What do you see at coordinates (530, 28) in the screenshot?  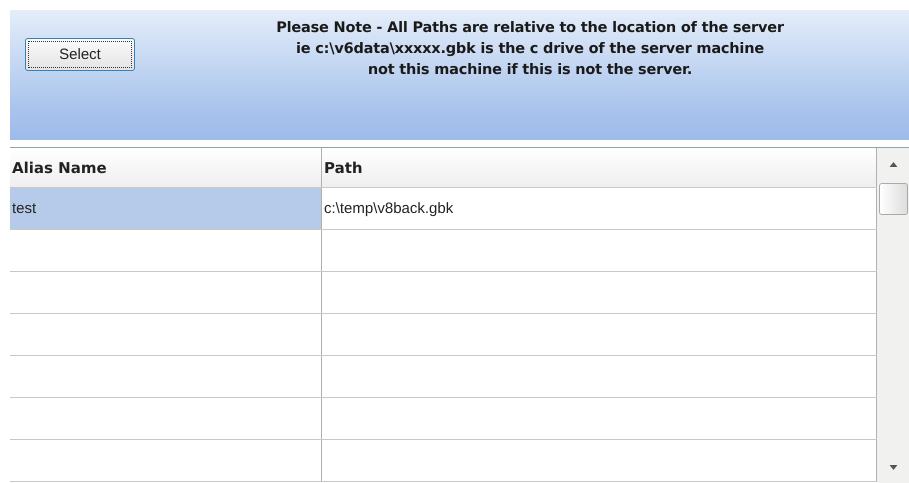 I see `note-text: Please Note - All Paths are relative to the location of the server` at bounding box center [530, 28].